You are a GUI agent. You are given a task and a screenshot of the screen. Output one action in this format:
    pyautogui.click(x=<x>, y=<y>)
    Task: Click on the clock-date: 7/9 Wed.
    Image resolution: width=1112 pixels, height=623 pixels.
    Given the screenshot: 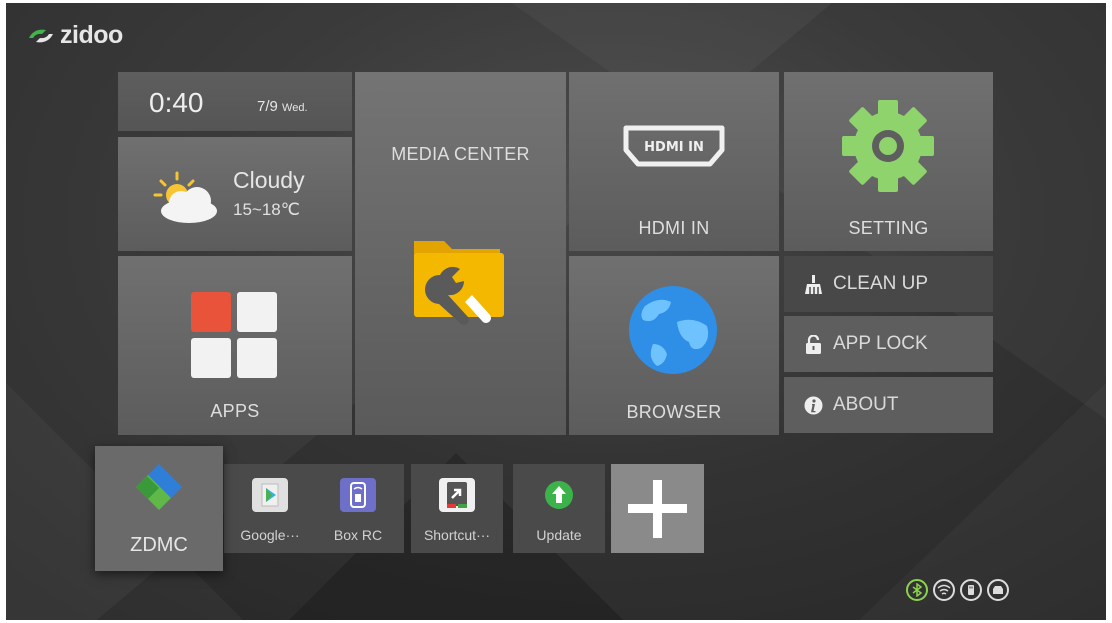 What is the action you would take?
    pyautogui.click(x=282, y=106)
    